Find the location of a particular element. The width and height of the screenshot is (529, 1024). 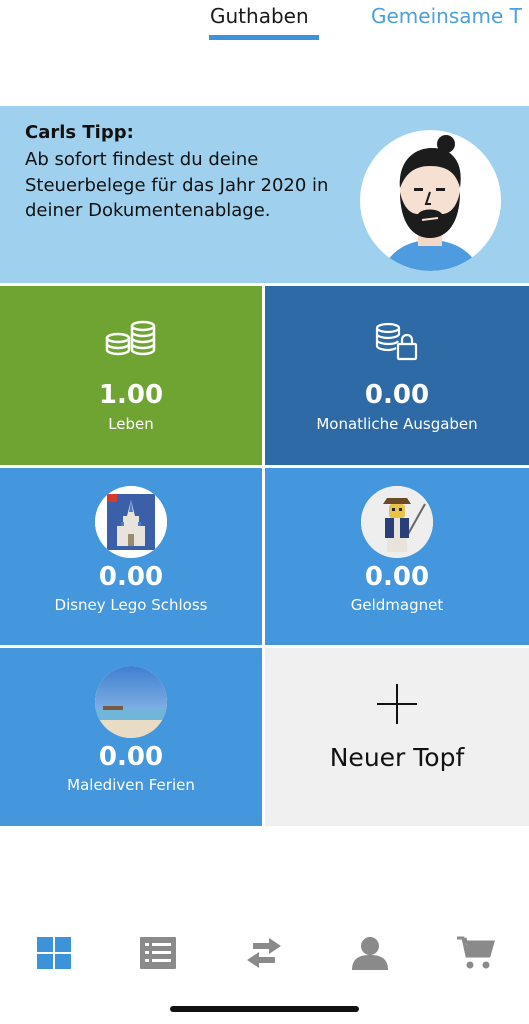

pot-amount: 1.00 is located at coordinates (131, 395).